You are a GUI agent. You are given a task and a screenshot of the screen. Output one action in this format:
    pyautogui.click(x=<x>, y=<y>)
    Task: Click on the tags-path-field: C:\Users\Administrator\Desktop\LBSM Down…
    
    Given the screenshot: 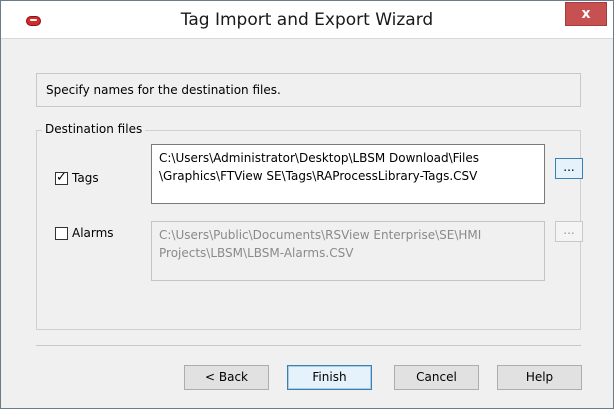 What is the action you would take?
    pyautogui.click(x=348, y=174)
    